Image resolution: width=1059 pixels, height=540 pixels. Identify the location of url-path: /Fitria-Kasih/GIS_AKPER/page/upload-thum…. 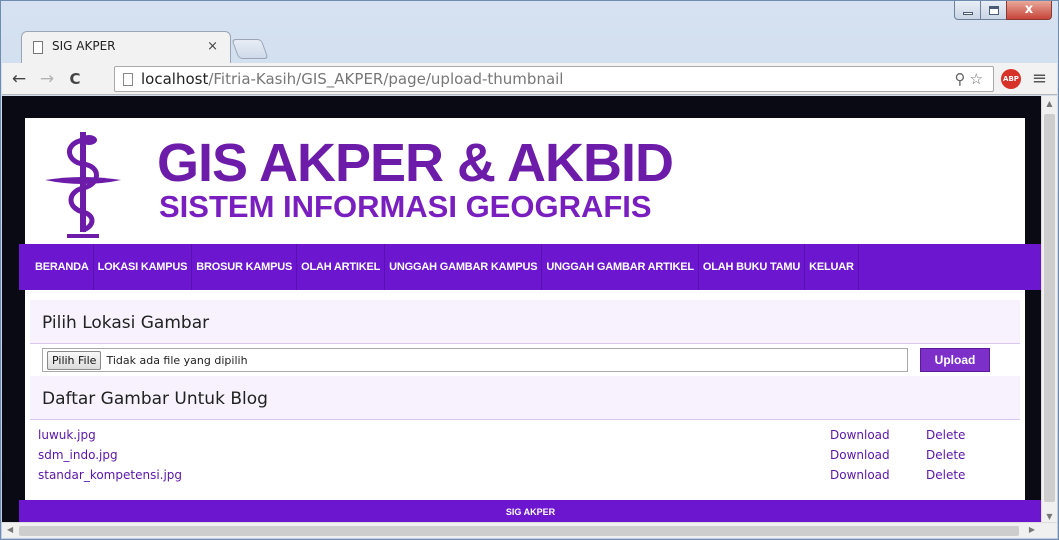
(386, 79).